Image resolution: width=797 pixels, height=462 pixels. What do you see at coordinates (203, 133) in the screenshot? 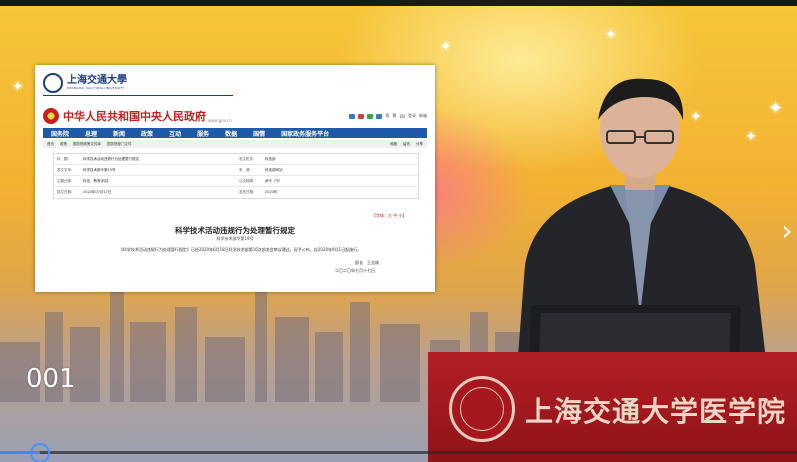
I see `nav-item-service: 服务` at bounding box center [203, 133].